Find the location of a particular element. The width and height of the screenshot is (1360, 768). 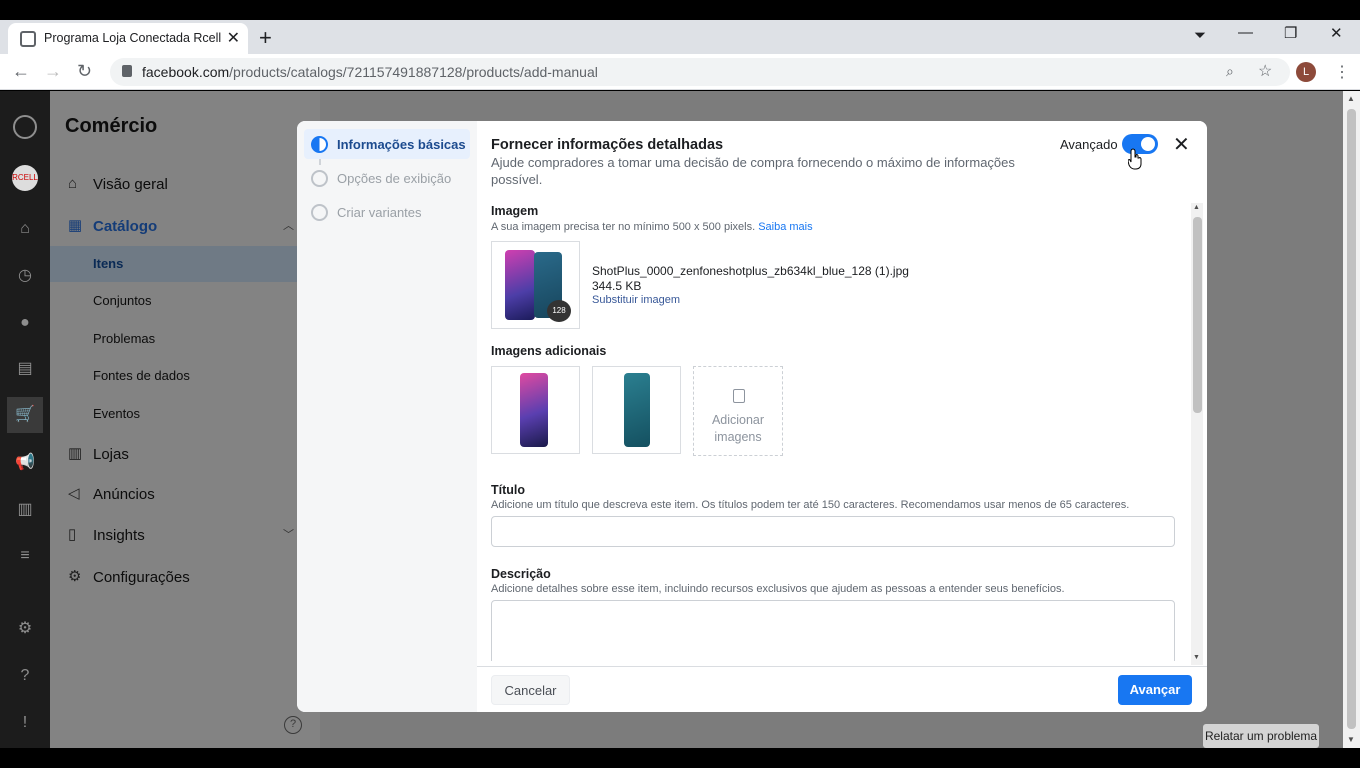

lock-icon is located at coordinates (127, 71).